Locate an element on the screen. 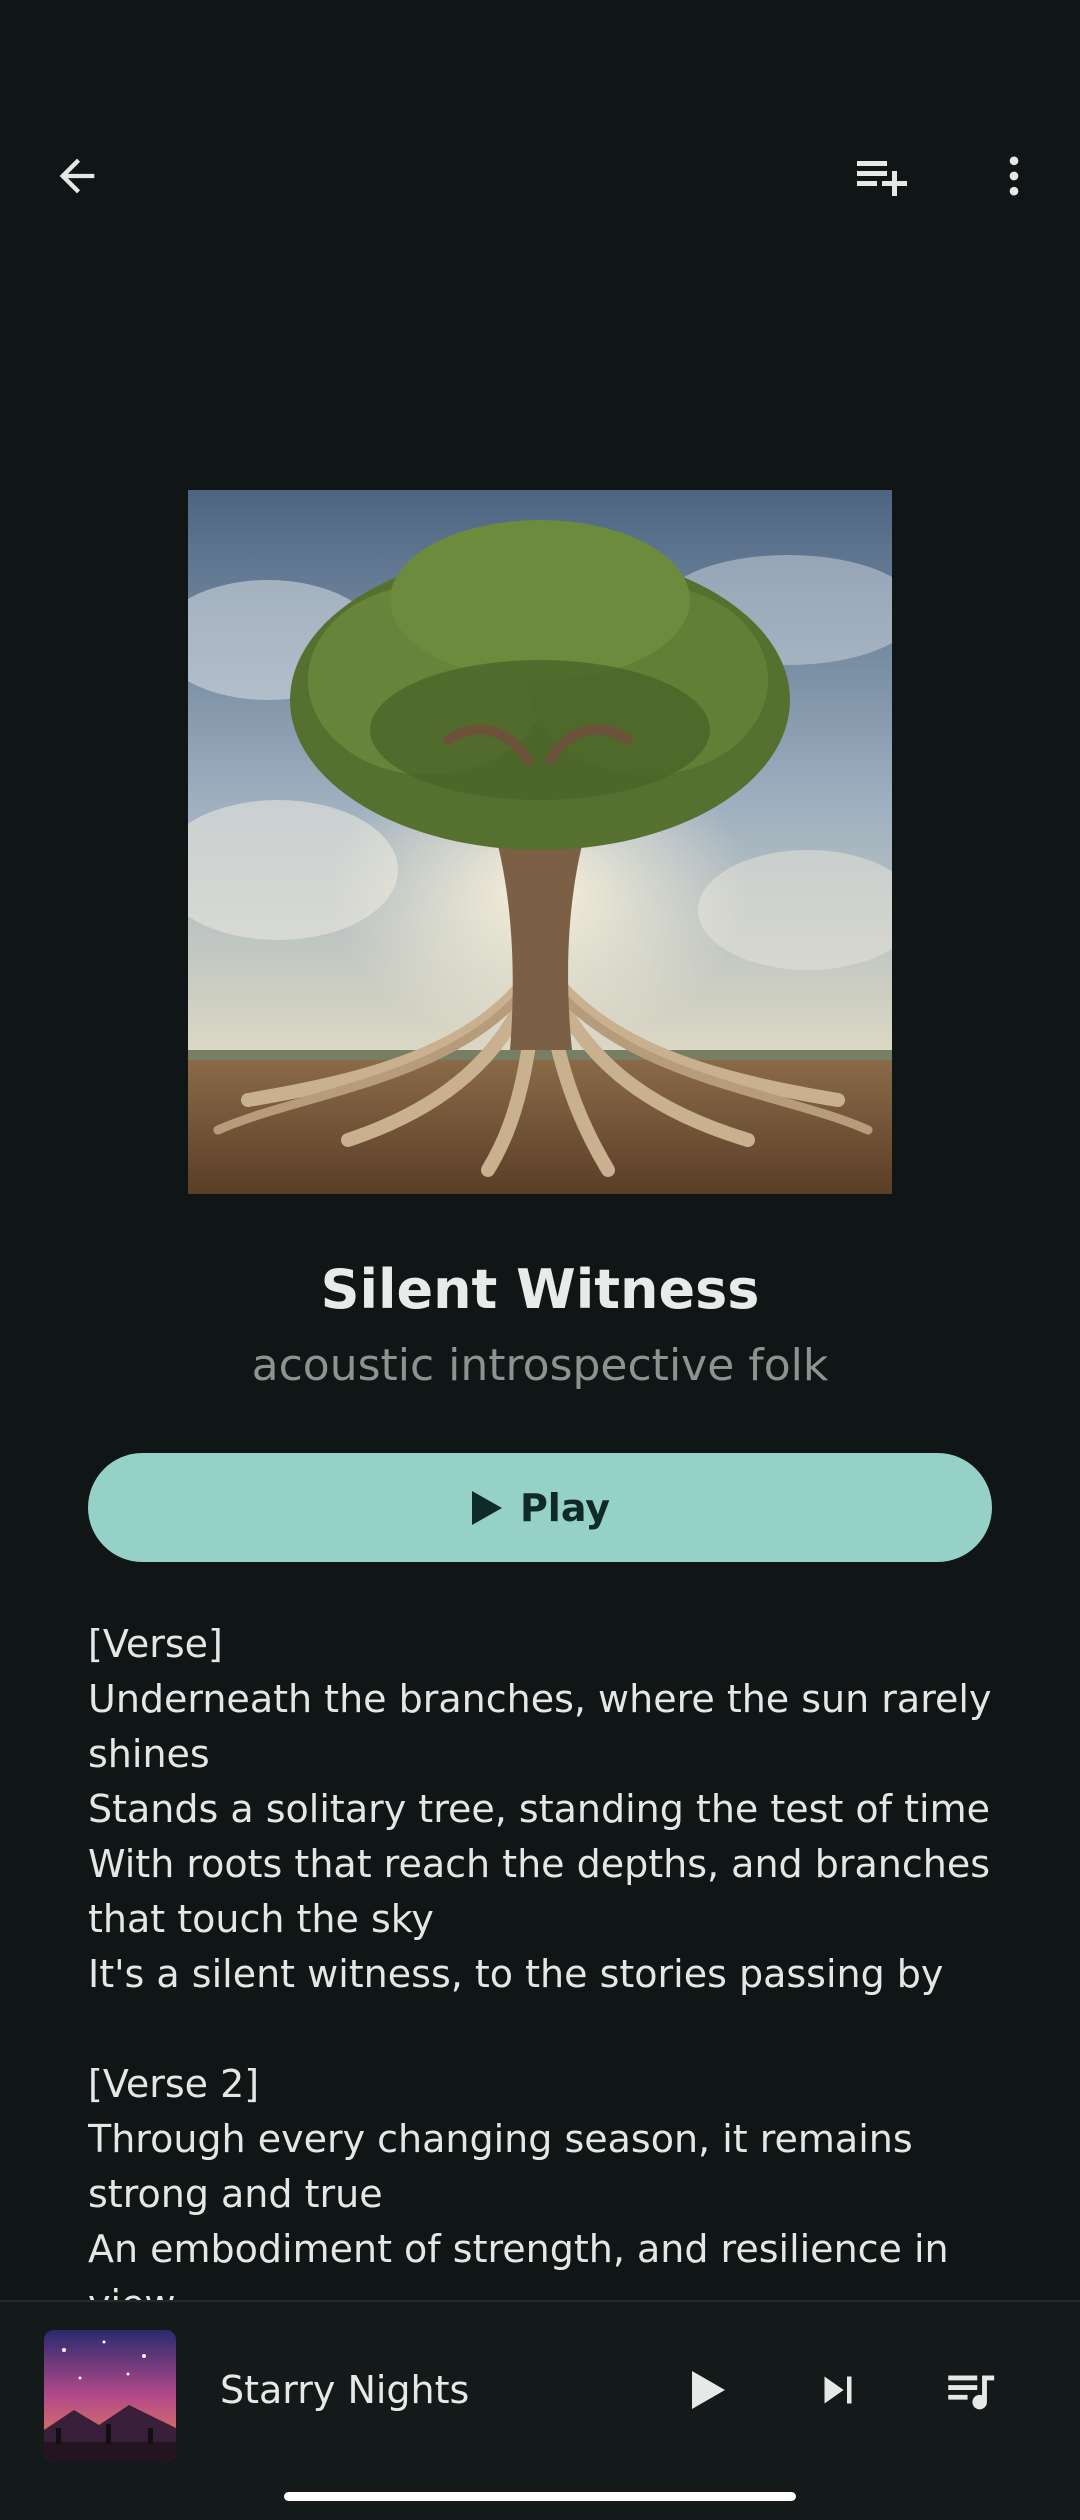 This screenshot has width=1080, height=2520. play-button: Play is located at coordinates (540, 1507).